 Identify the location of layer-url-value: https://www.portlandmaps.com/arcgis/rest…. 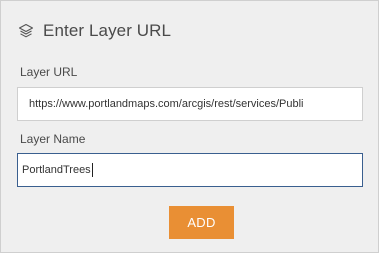
(166, 104).